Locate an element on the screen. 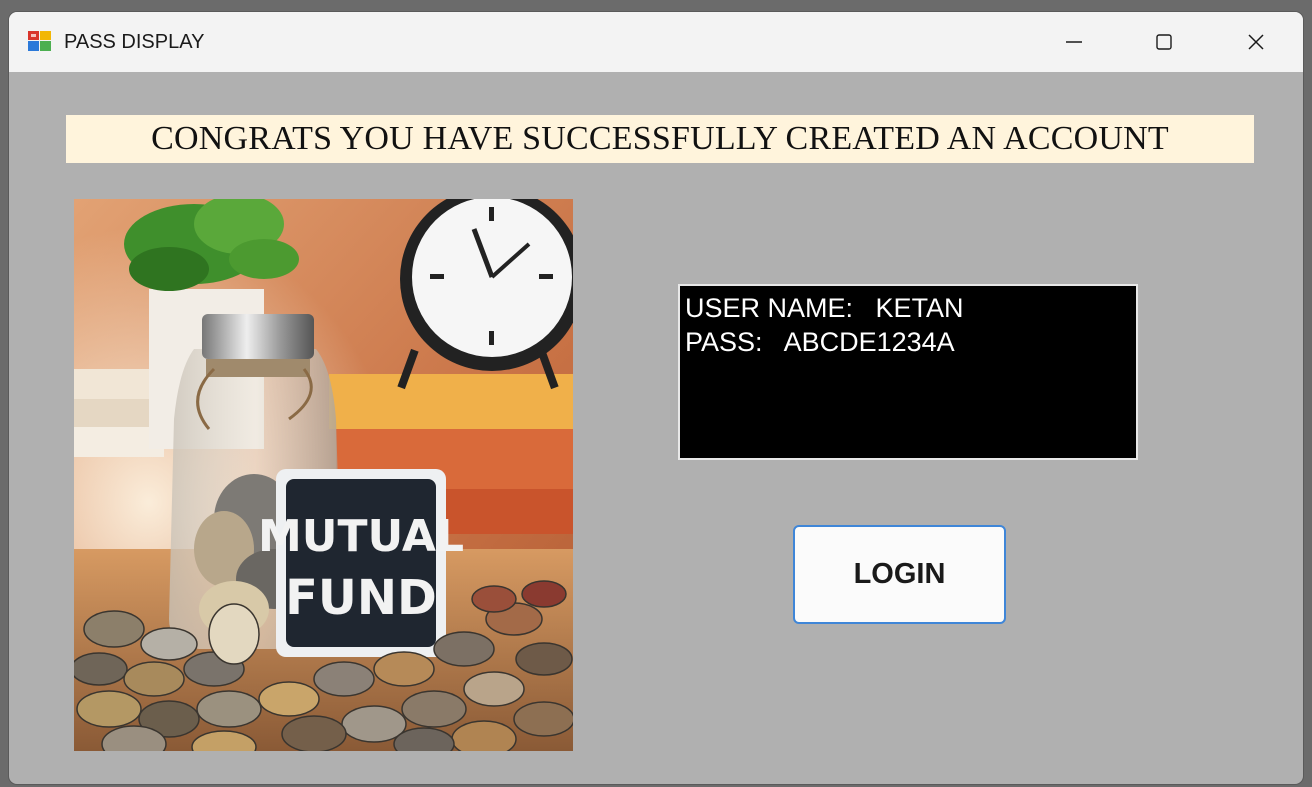 This screenshot has height=787, width=1312. username-row: USER NAME: KETAN is located at coordinates (910, 308).